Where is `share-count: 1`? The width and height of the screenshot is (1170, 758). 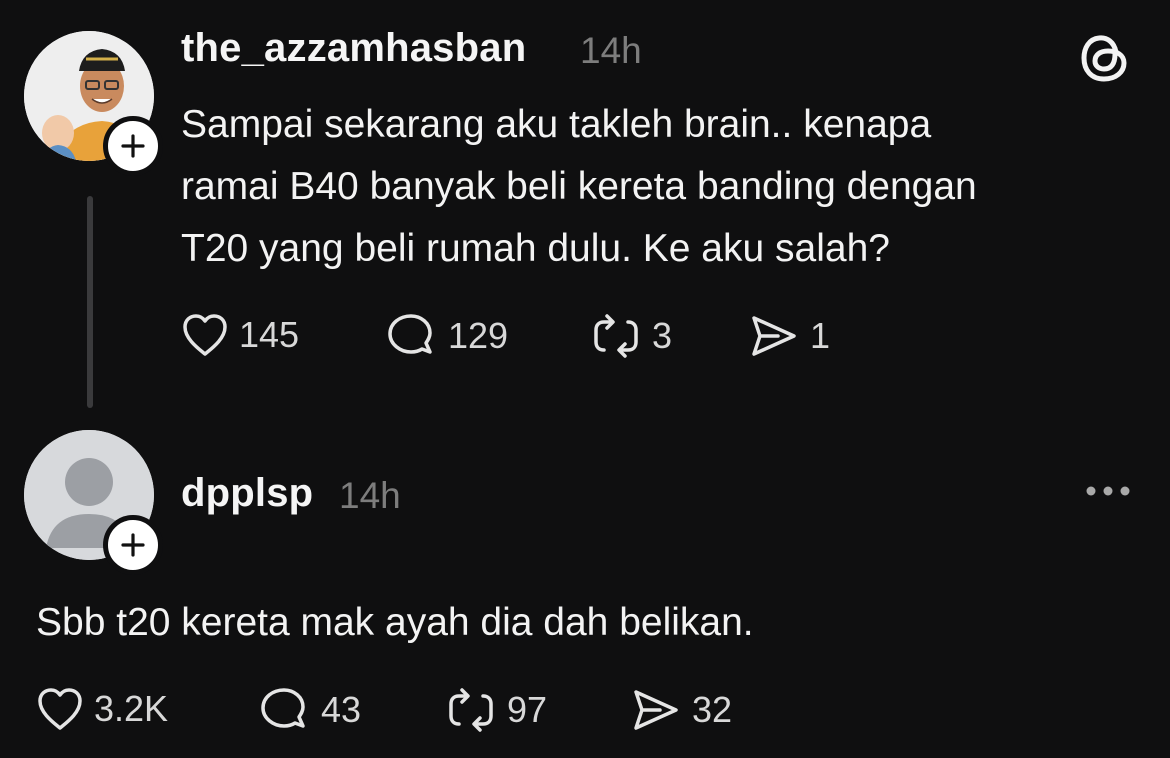
share-count: 1 is located at coordinates (820, 335).